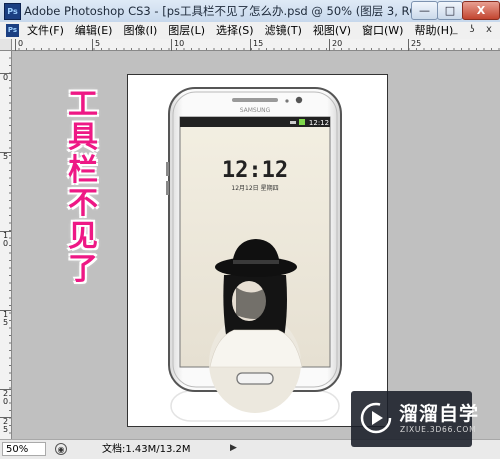 The width and height of the screenshot is (500, 459). I want to click on earpiece, so click(255, 100).